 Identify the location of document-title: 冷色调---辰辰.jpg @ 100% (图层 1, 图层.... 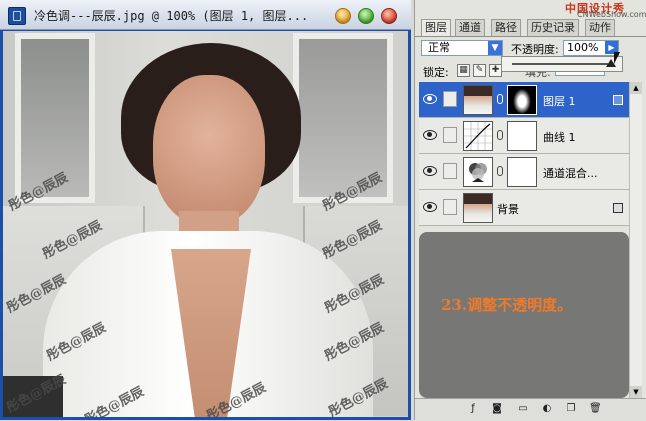
(171, 16).